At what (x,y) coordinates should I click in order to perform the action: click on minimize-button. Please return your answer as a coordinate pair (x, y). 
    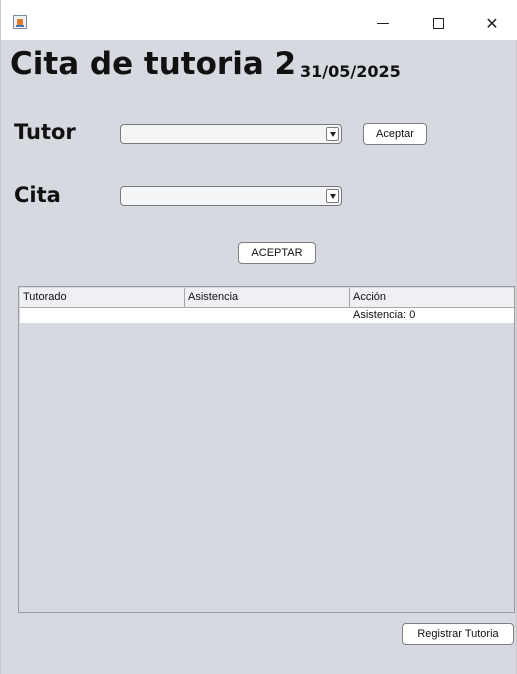
    Looking at the image, I should click on (383, 23).